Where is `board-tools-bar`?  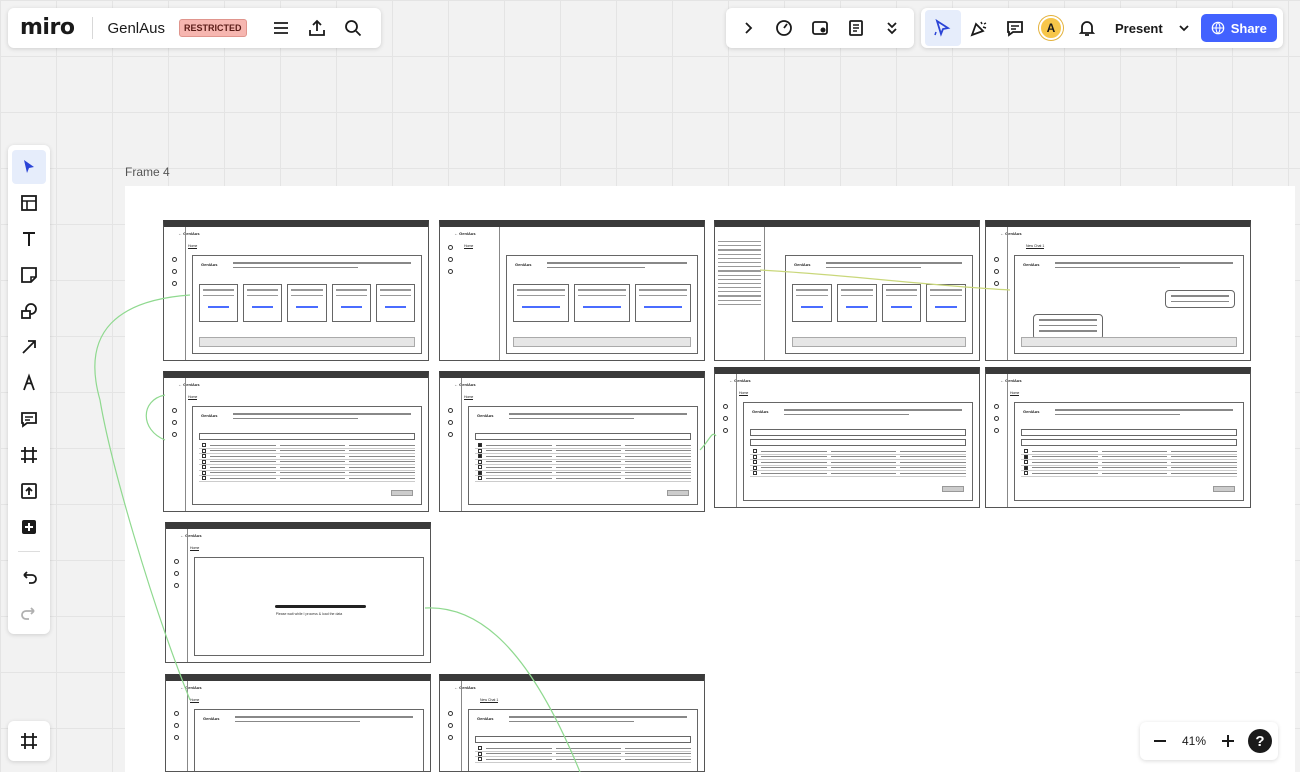
board-tools-bar is located at coordinates (820, 28).